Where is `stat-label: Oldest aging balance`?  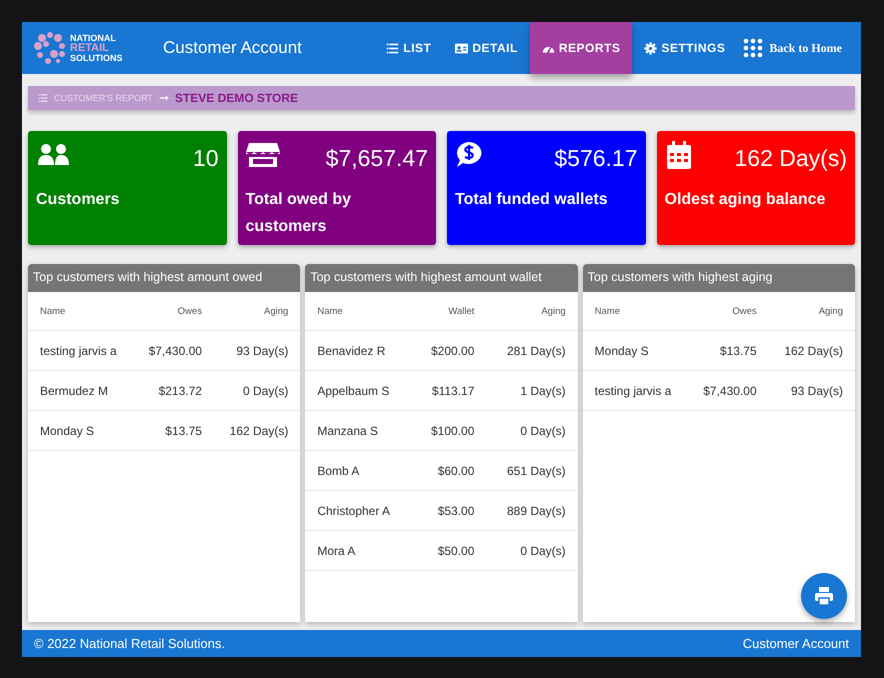 stat-label: Oldest aging balance is located at coordinates (745, 200).